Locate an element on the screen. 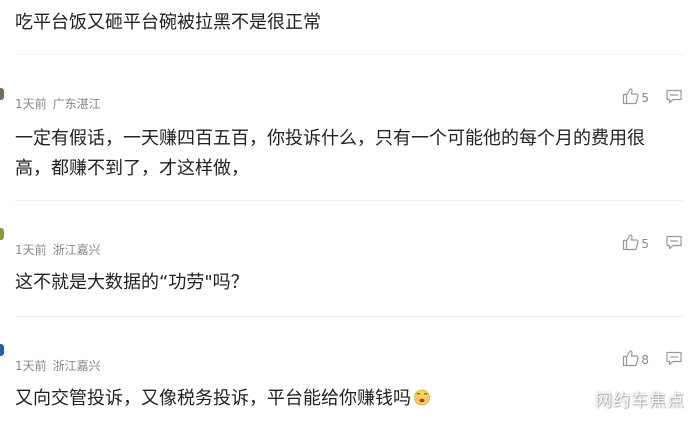 This screenshot has width=693, height=421. comment-text: 吃平台饭又砸平台碗被拉黑不是很正常 is located at coordinates (168, 22).